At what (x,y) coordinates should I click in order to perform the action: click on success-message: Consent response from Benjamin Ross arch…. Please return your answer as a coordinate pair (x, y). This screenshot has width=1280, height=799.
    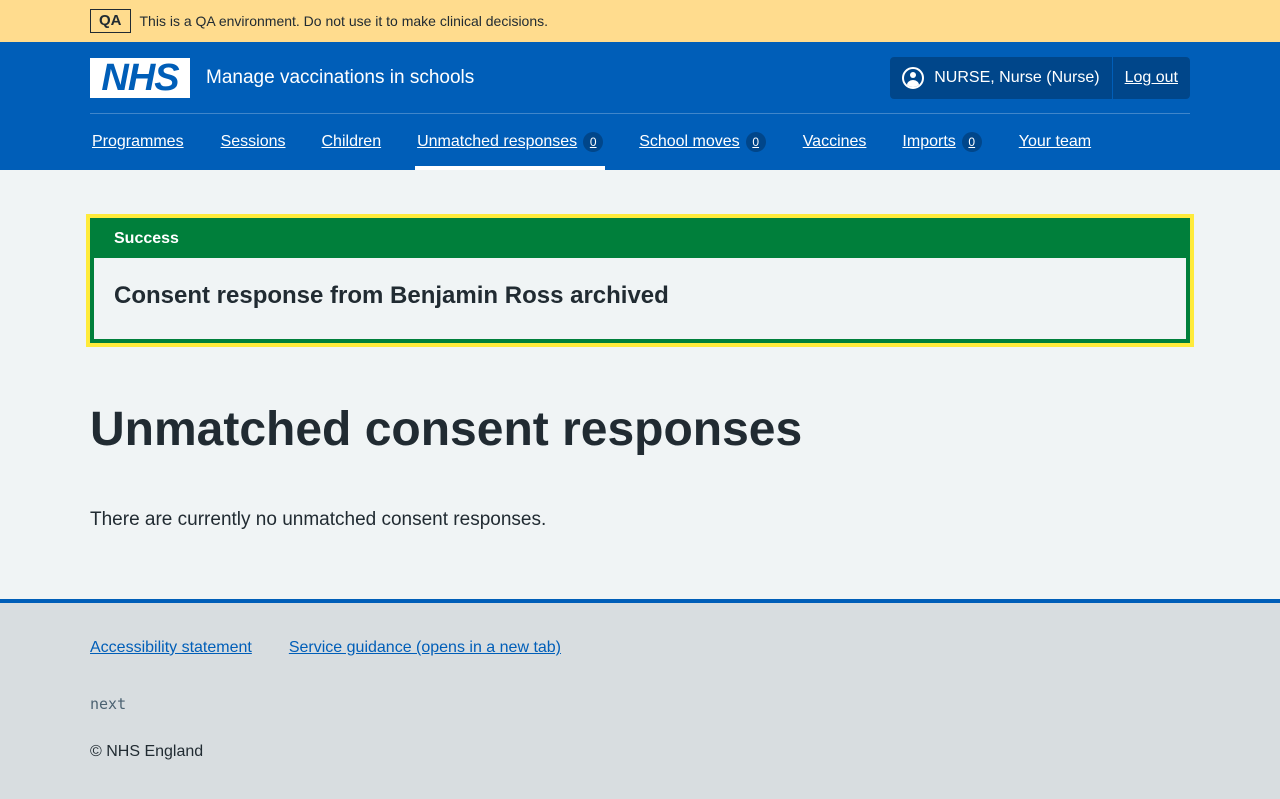
    Looking at the image, I should click on (640, 298).